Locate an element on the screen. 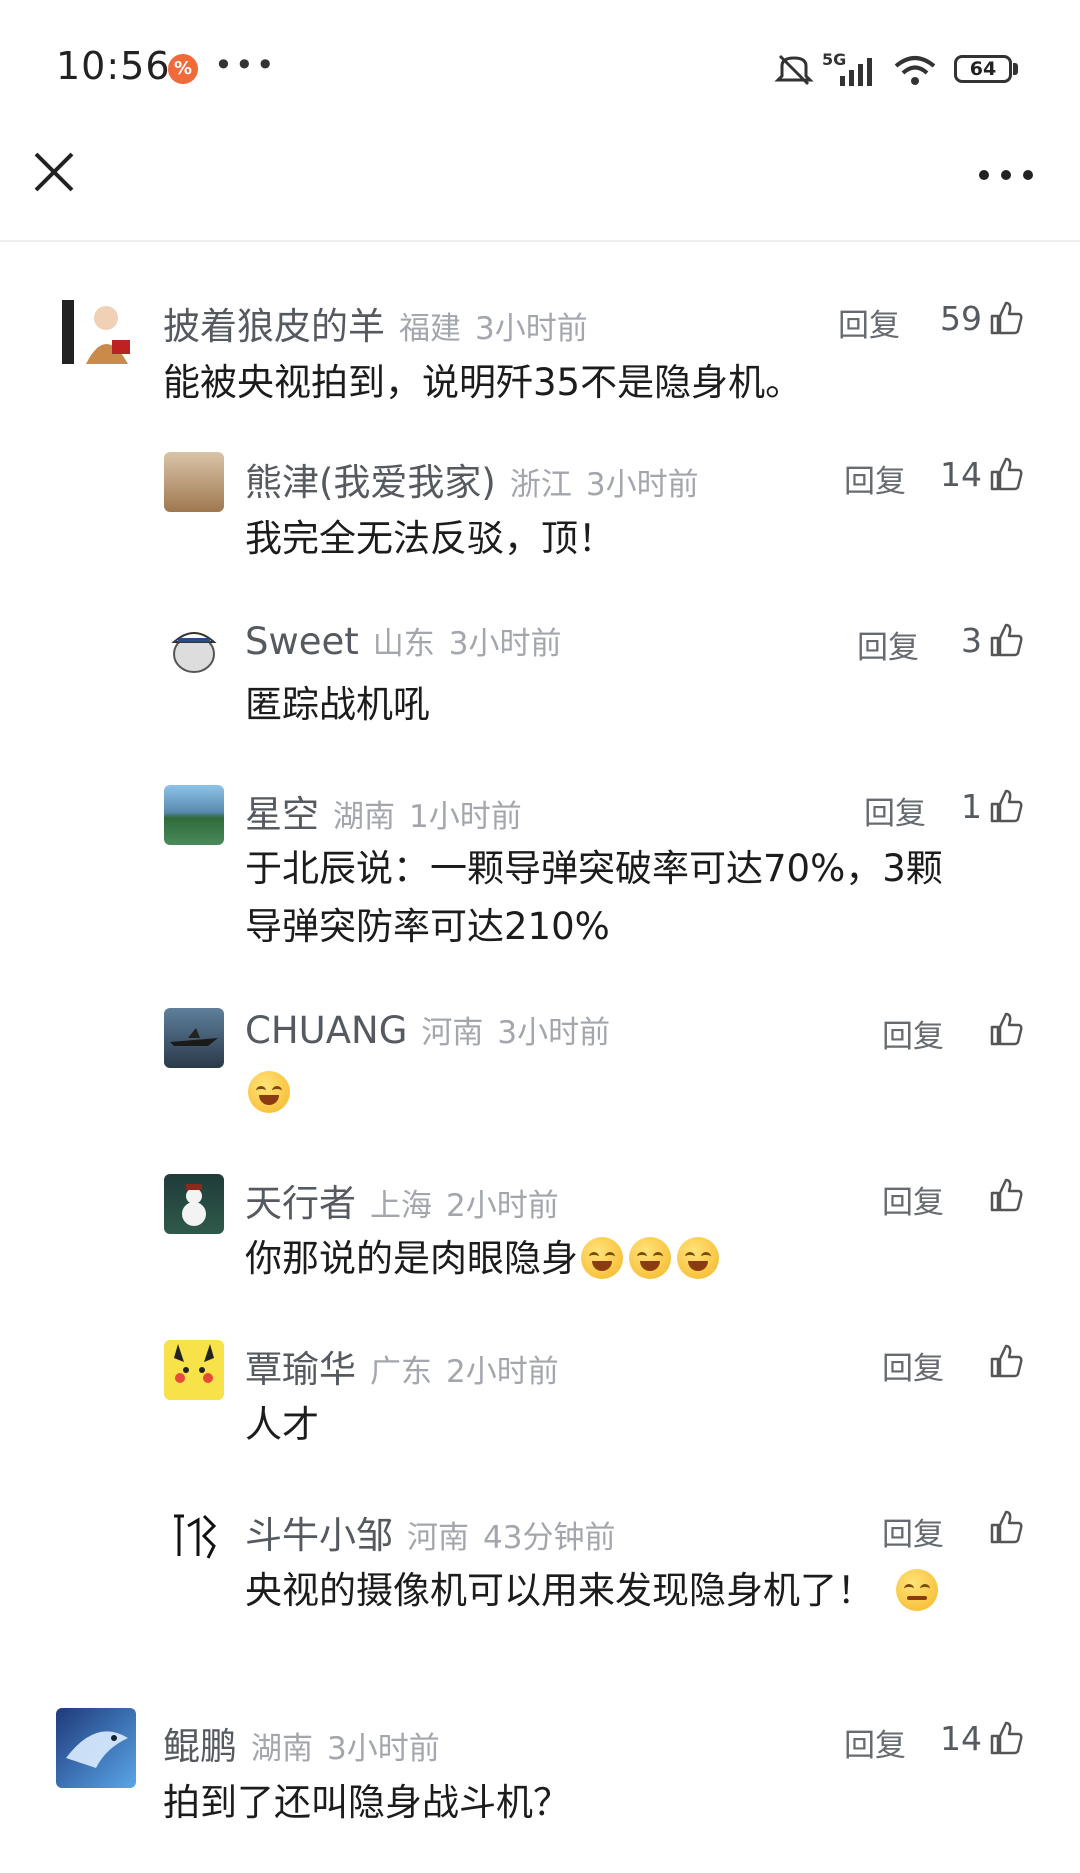 The height and width of the screenshot is (1873, 1080). app-notification-icon: % is located at coordinates (183, 69).